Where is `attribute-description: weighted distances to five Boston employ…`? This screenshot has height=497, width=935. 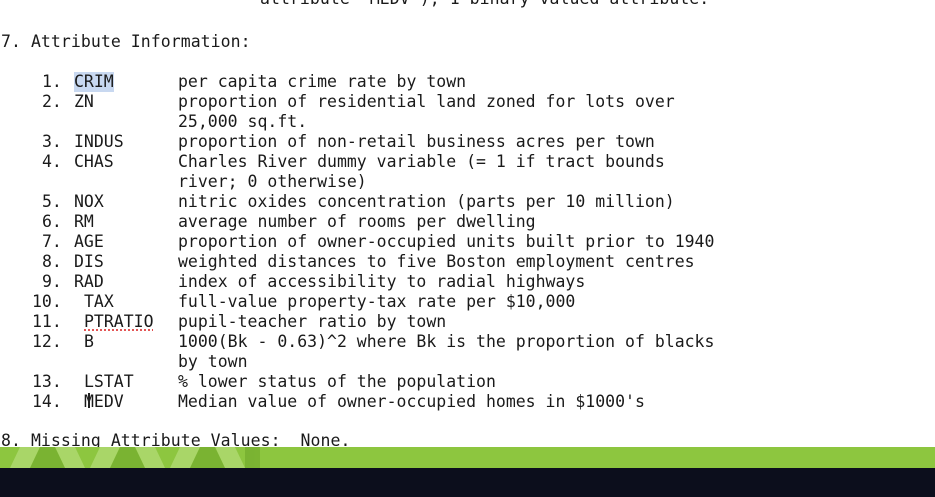 attribute-description: weighted distances to five Boston employ… is located at coordinates (436, 261).